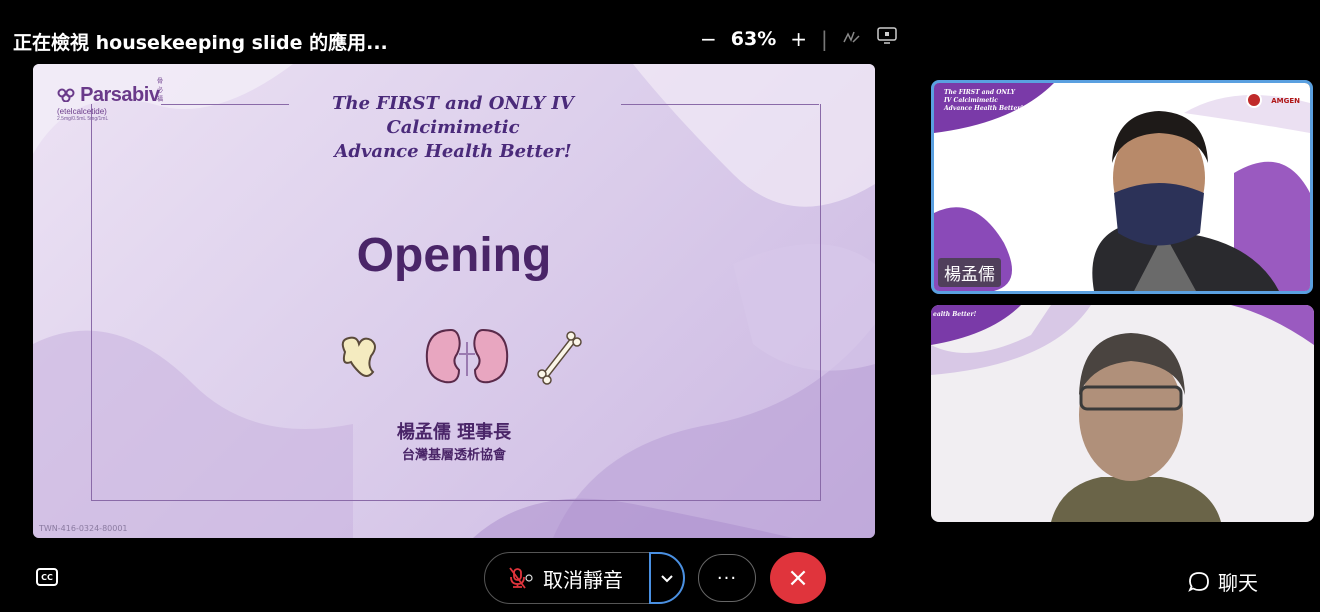 The image size is (1320, 612). I want to click on more-options-button: ···, so click(727, 578).